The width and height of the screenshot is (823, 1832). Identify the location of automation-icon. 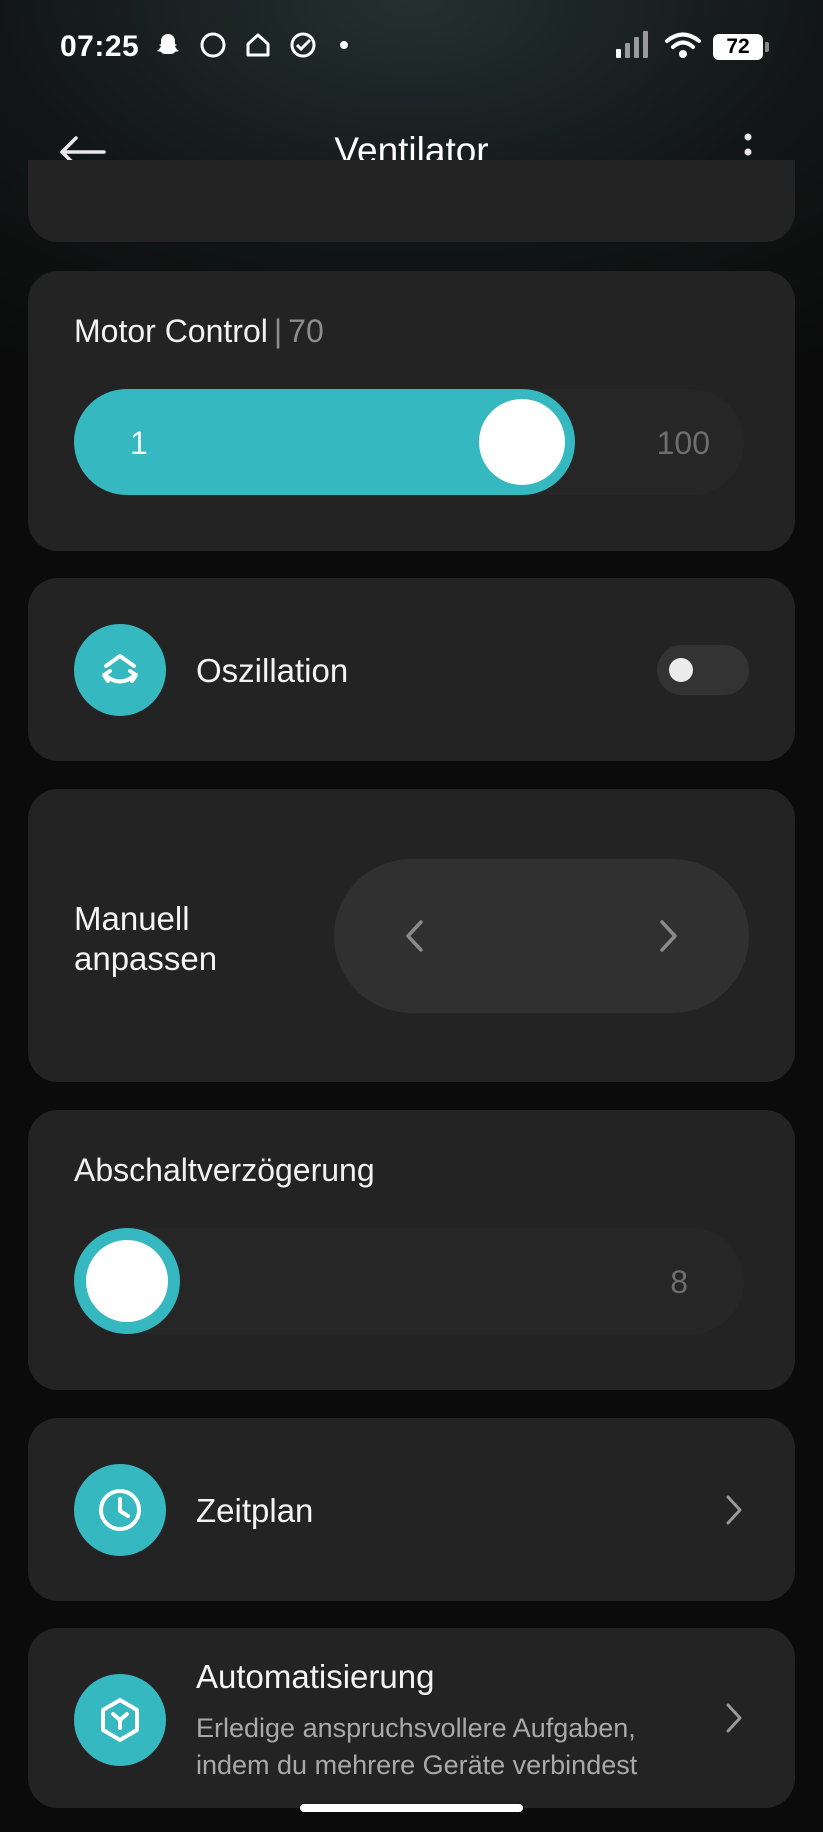
(120, 1720).